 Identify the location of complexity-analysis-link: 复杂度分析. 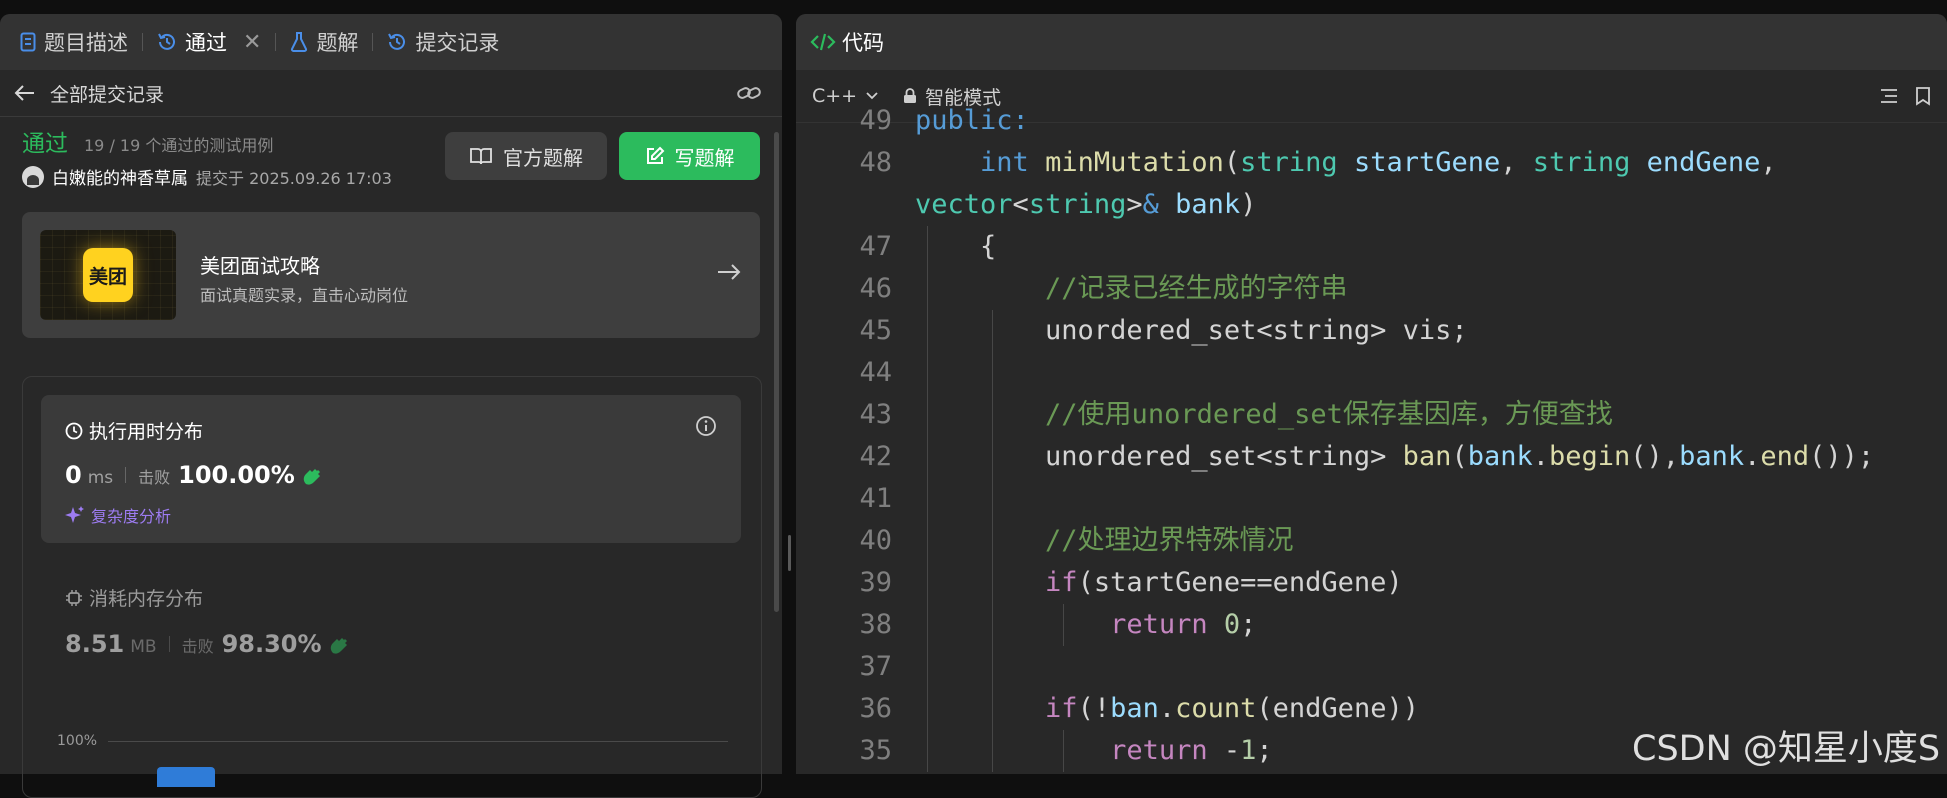
(118, 515).